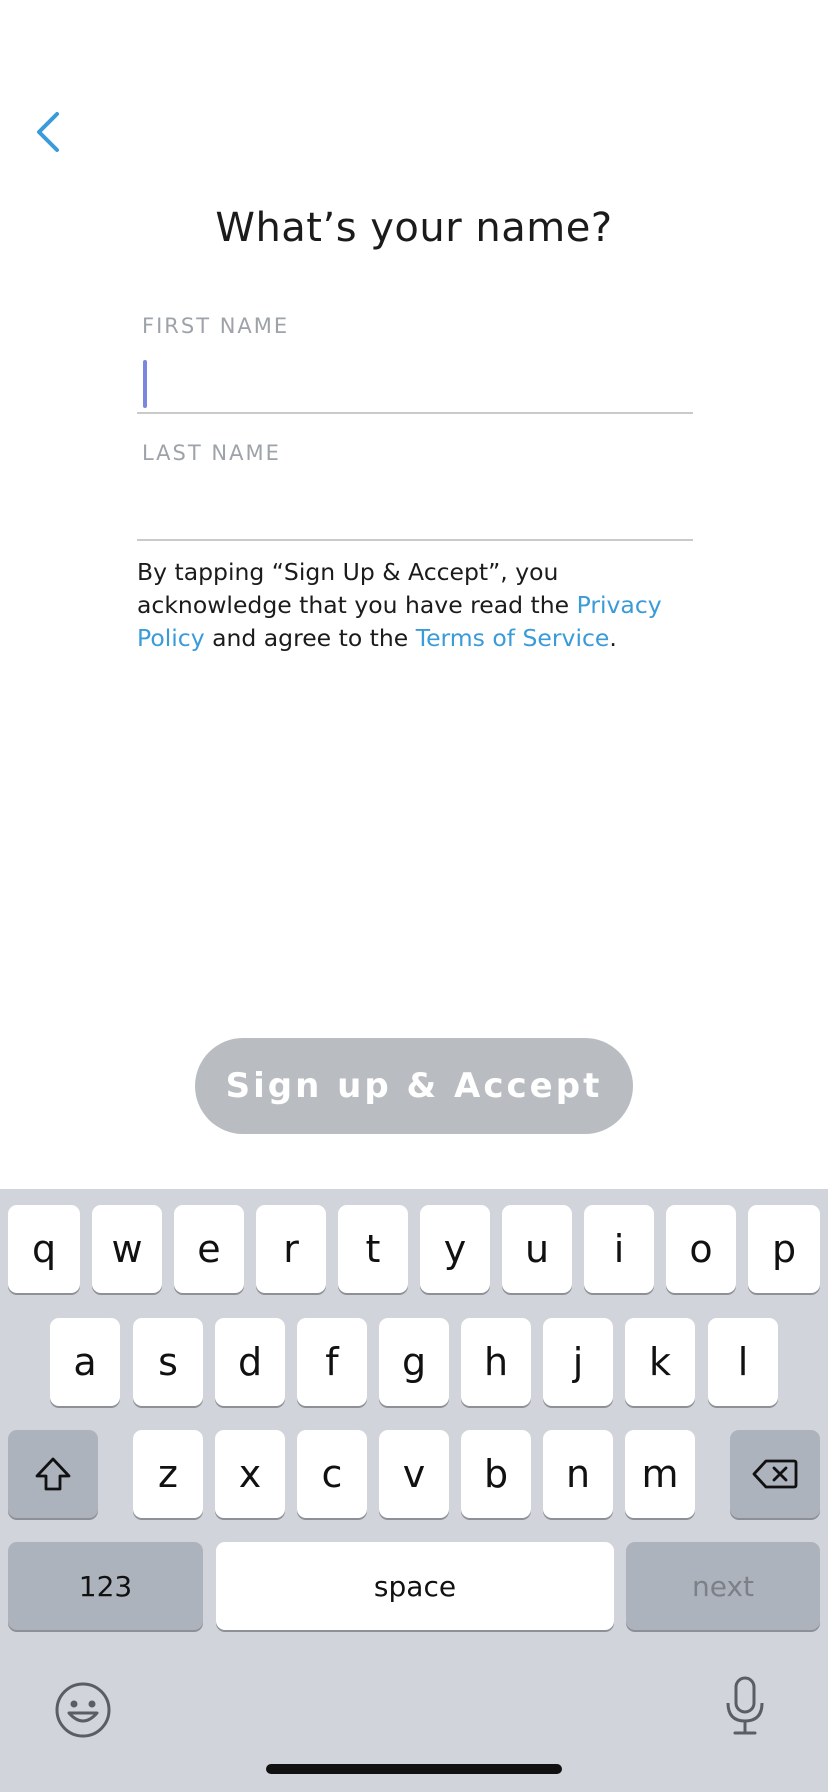 The width and height of the screenshot is (828, 1792). I want to click on key-l: l, so click(743, 1362).